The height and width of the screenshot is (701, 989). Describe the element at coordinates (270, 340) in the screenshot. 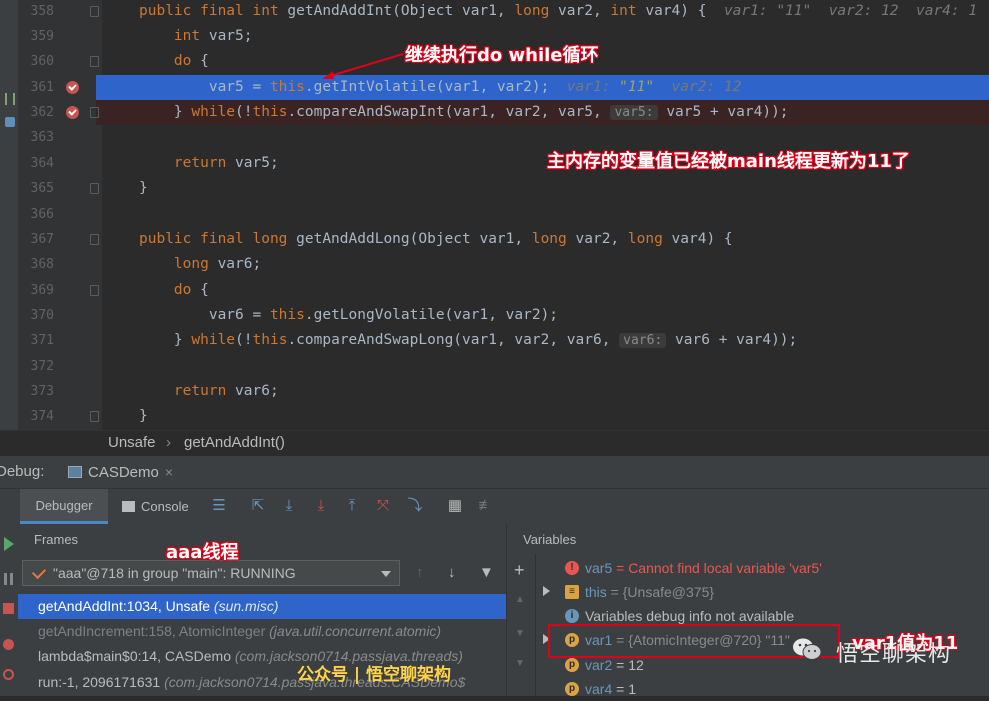

I see `code-token: this` at that location.